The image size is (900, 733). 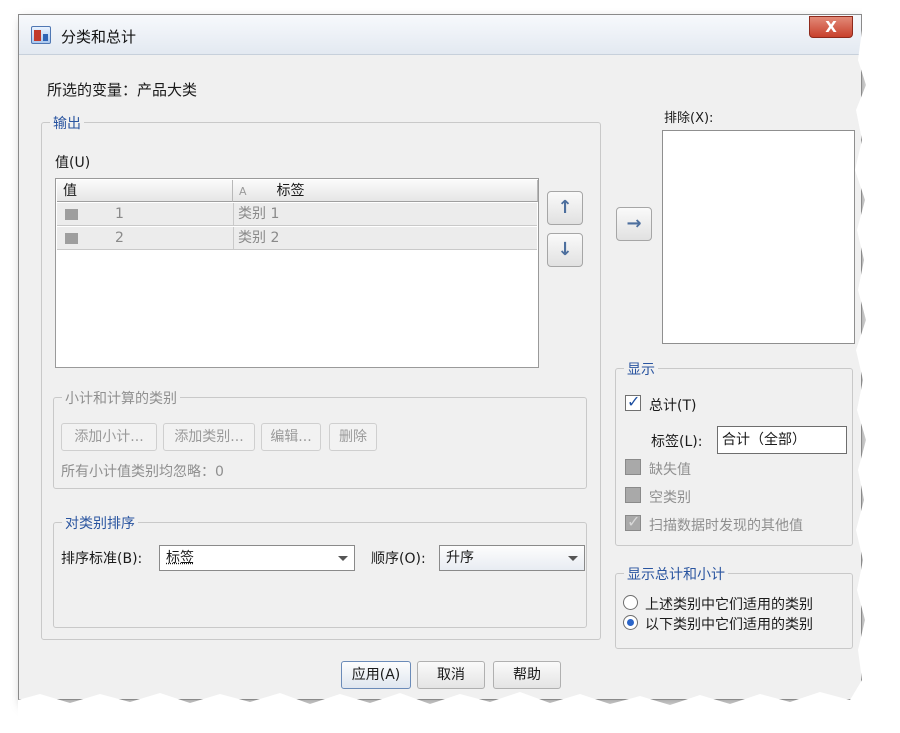 I want to click on arrow-down-icon: ↓, so click(x=565, y=249).